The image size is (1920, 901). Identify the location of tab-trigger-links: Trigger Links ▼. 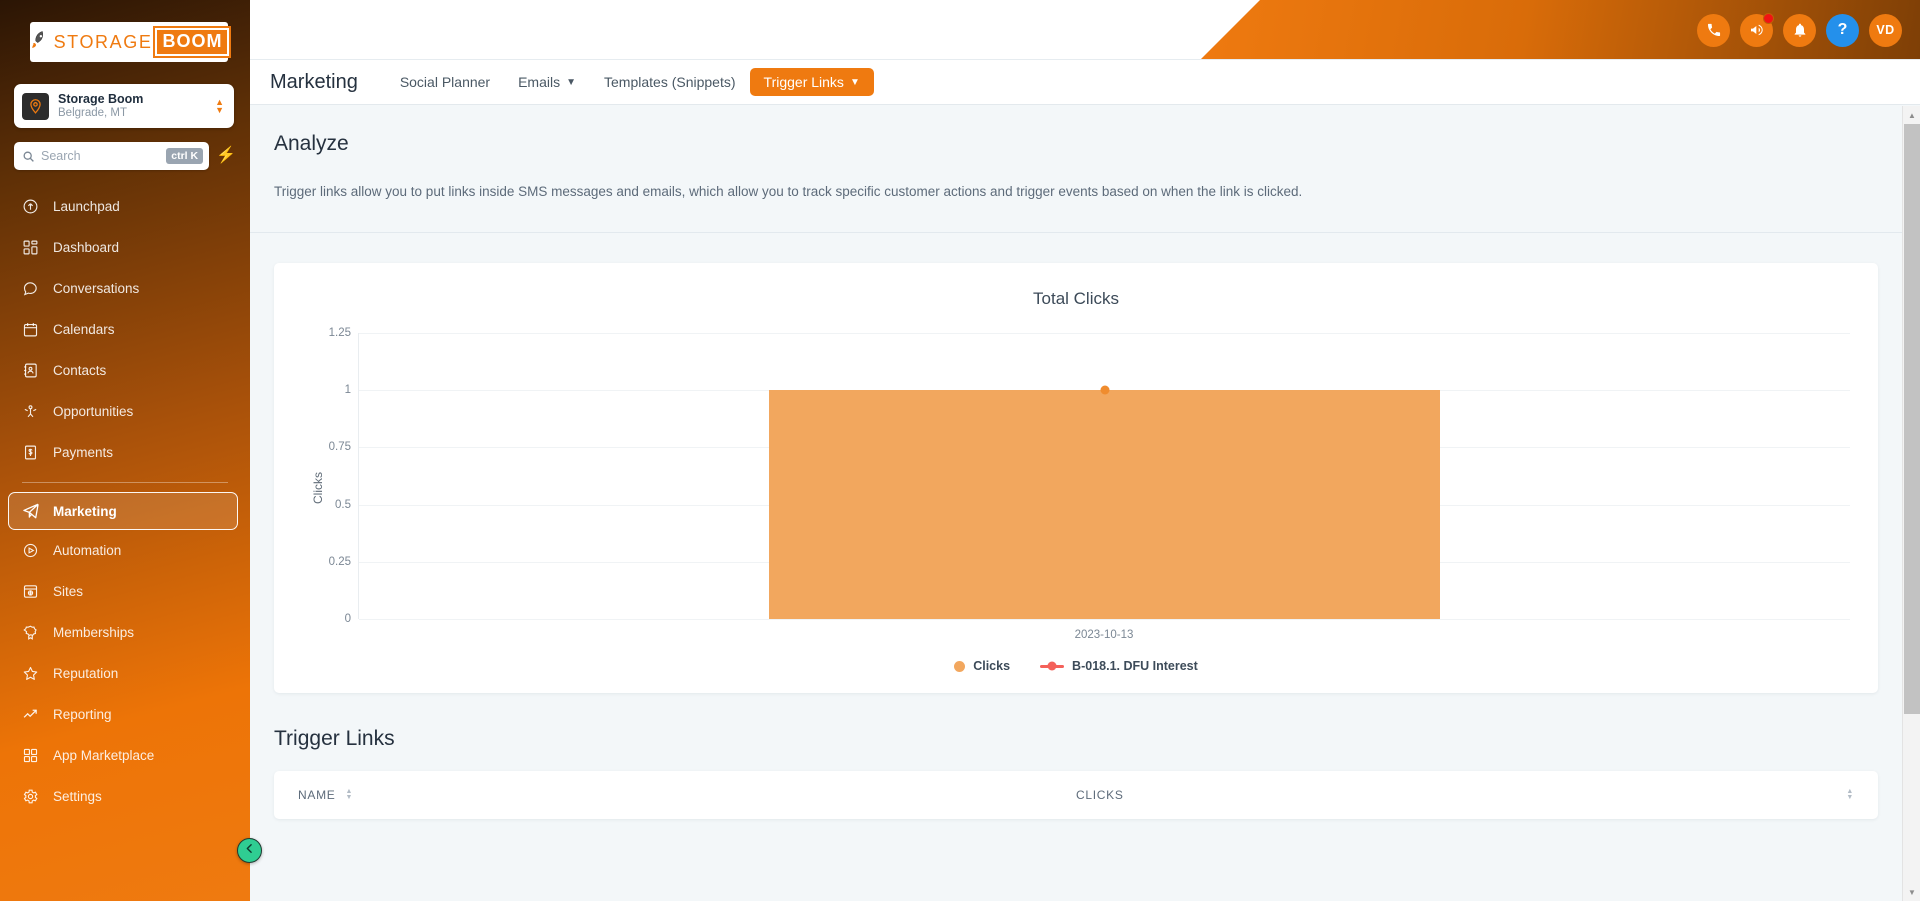
(811, 82).